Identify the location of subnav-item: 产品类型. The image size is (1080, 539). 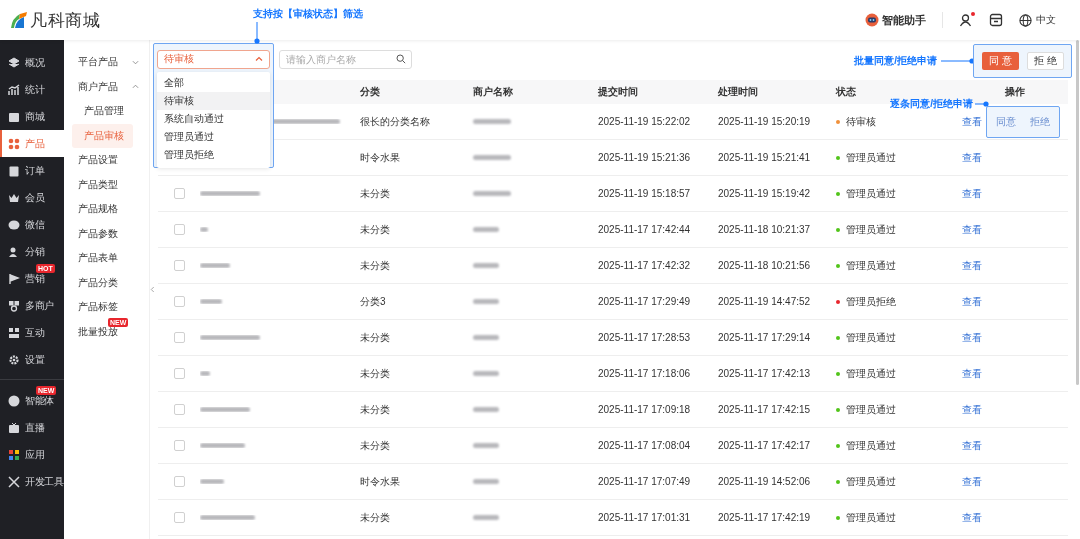
(107, 184).